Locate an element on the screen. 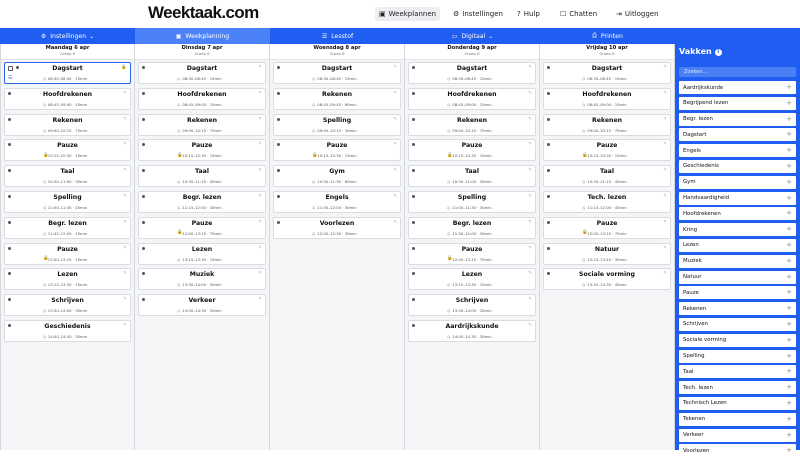 This screenshot has height=457, width=800. lesson-card: ✎ ◷ Begr. lezen 11:15–12:00 · 45min is located at coordinates (202, 201).